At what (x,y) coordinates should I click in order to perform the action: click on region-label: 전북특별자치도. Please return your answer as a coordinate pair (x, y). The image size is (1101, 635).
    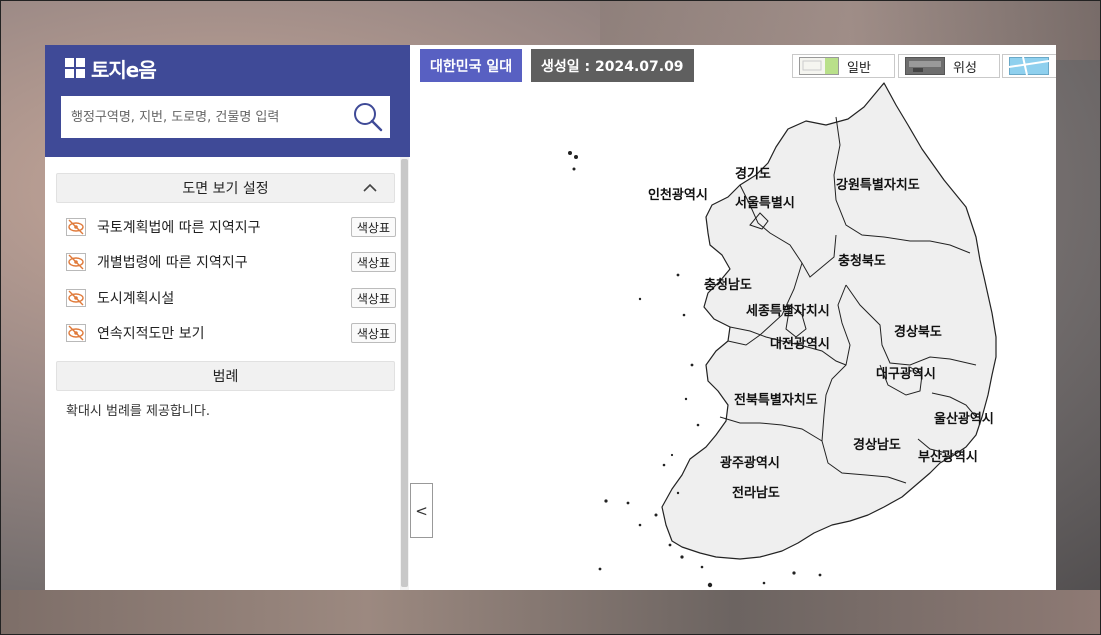
    Looking at the image, I should click on (776, 398).